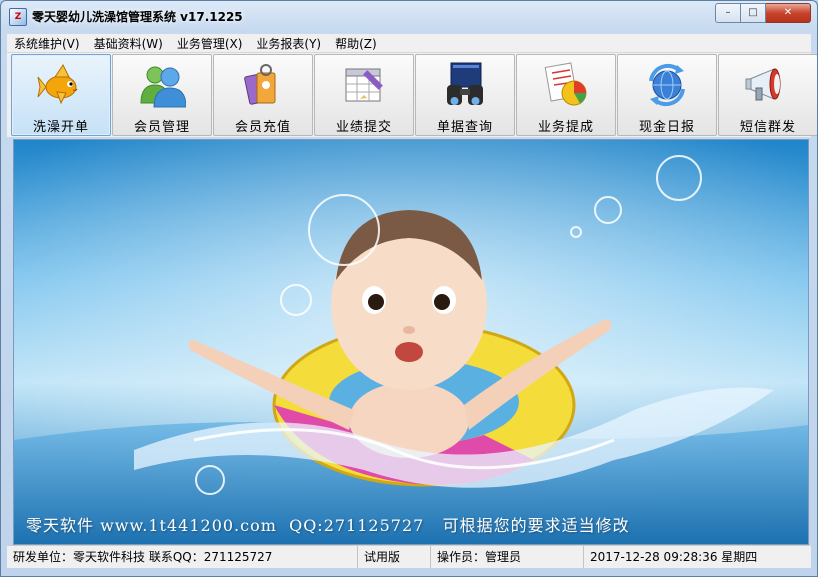  I want to click on refresh-globe-icon, so click(667, 85).